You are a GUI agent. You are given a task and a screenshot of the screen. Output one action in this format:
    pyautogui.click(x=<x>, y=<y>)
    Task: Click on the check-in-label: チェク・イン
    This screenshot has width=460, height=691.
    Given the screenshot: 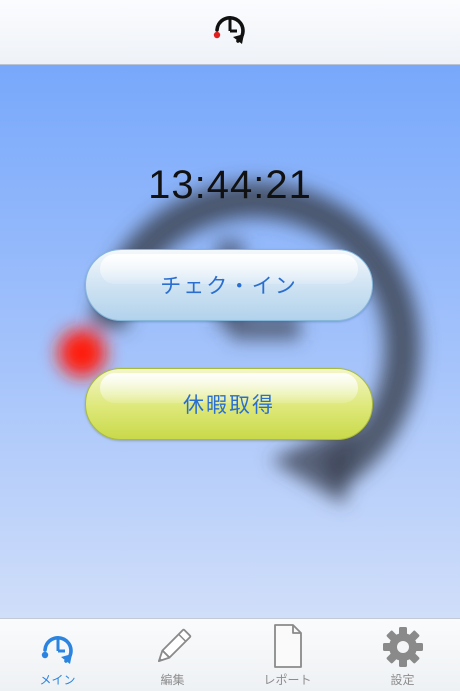 What is the action you would take?
    pyautogui.click(x=229, y=286)
    